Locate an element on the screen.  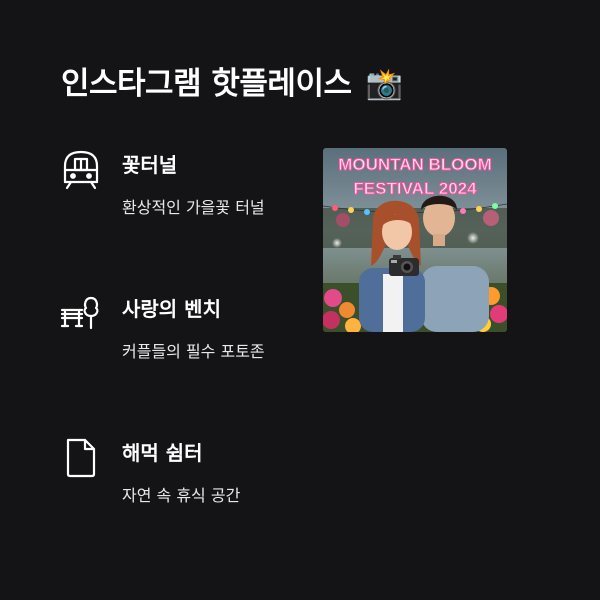
page-title: 인스타그램 핫플레이스 📸 is located at coordinates (232, 84).